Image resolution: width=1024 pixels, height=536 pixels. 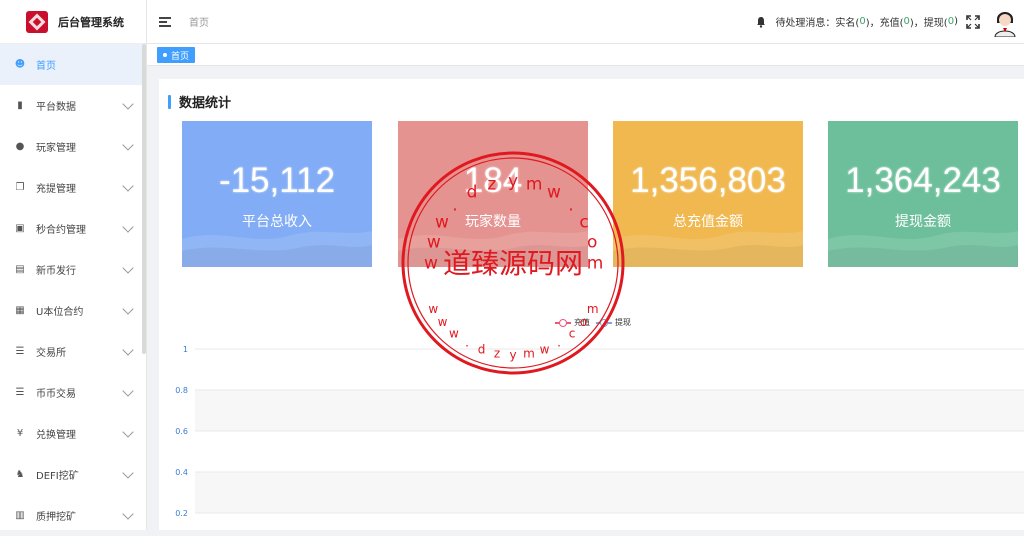 What do you see at coordinates (73, 64) in the screenshot?
I see `sidebar-item-0: ☻ 首页` at bounding box center [73, 64].